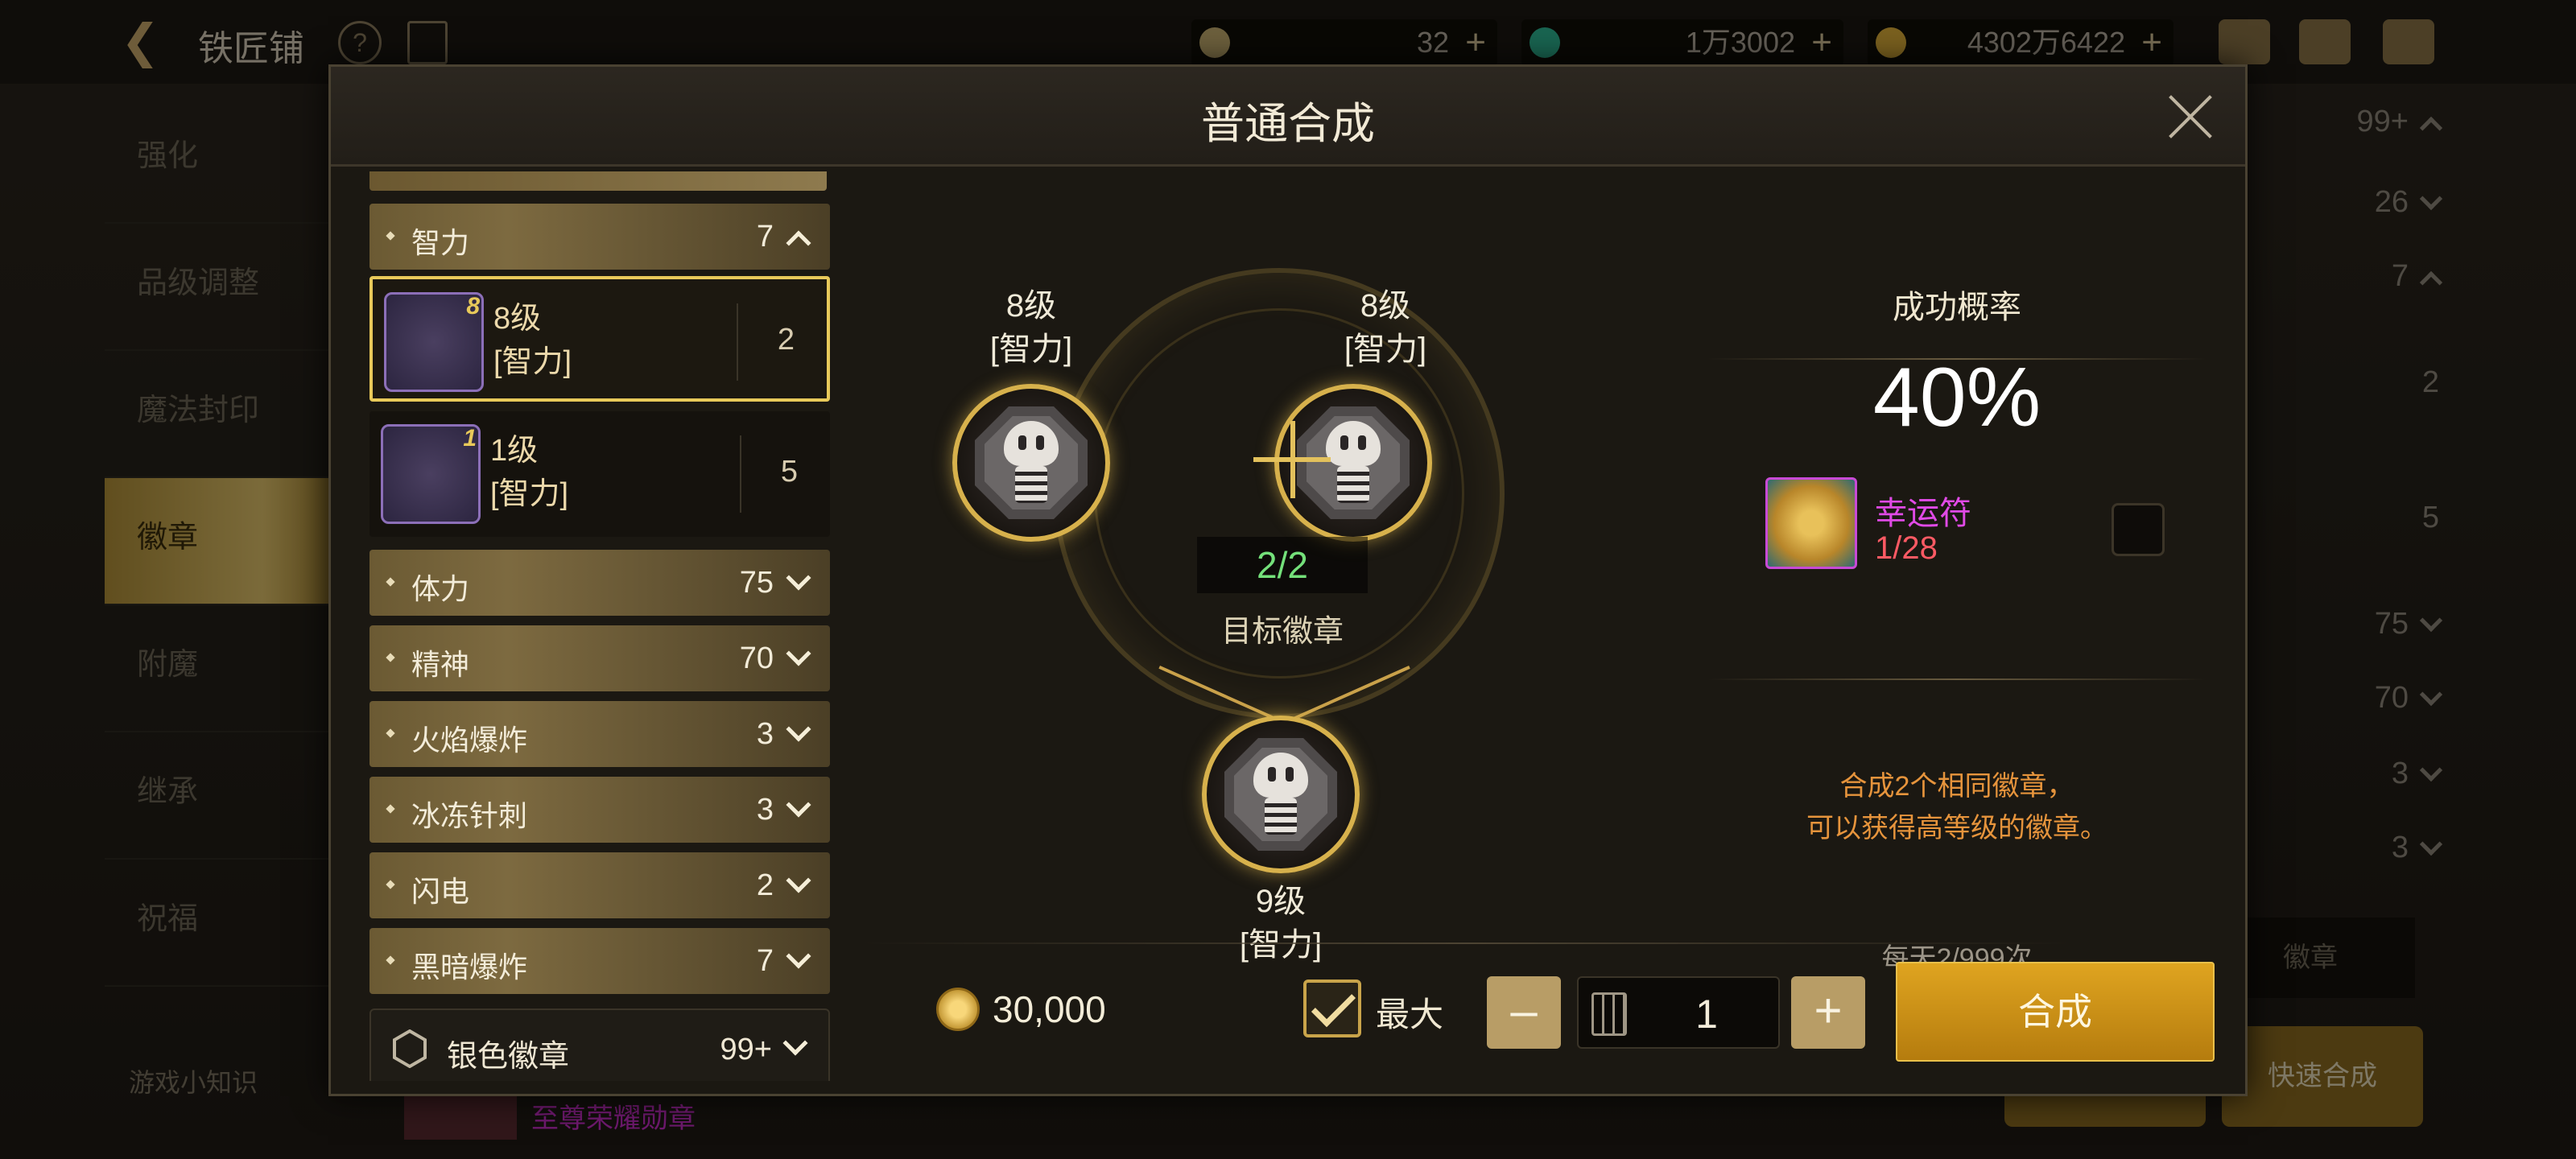 This screenshot has width=2576, height=1159. I want to click on craft-description: 合成2个相同徽章， 可以获得高等级的徽章。, so click(1957, 807).